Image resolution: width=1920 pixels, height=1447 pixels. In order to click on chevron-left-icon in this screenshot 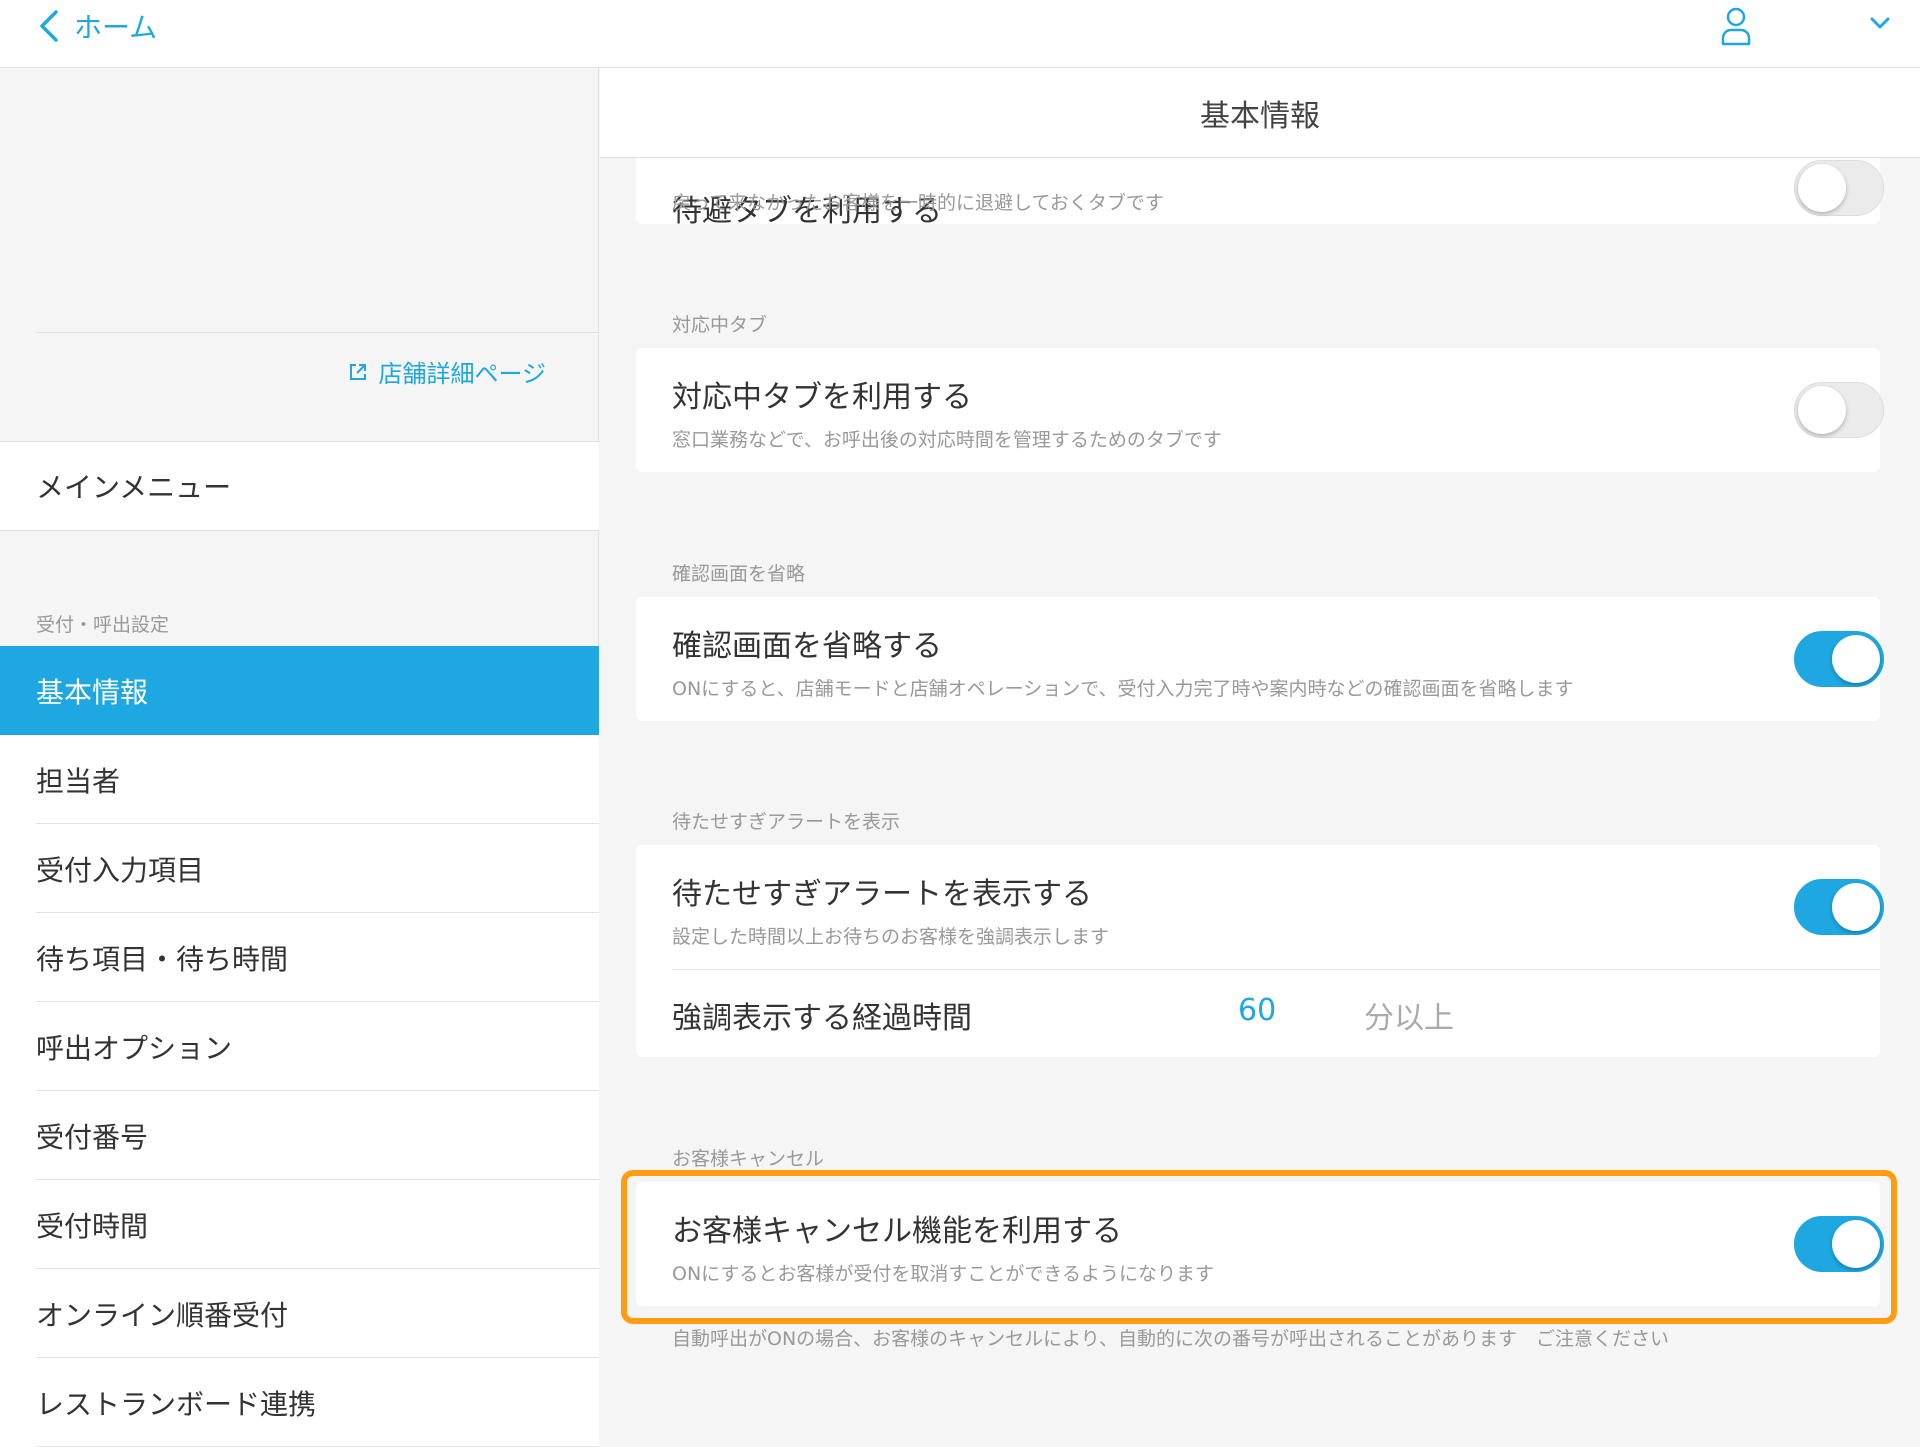, I will do `click(49, 26)`.